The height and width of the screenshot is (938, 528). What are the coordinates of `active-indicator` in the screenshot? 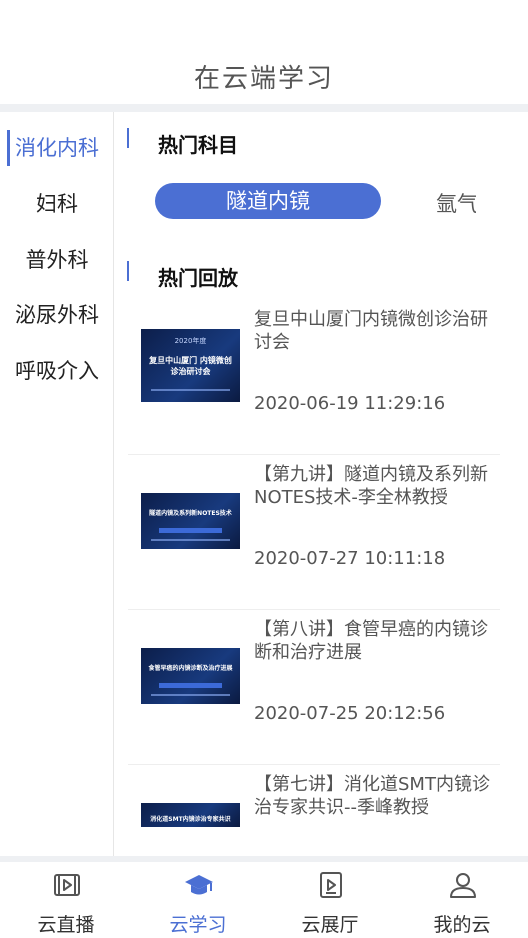 It's located at (8, 148).